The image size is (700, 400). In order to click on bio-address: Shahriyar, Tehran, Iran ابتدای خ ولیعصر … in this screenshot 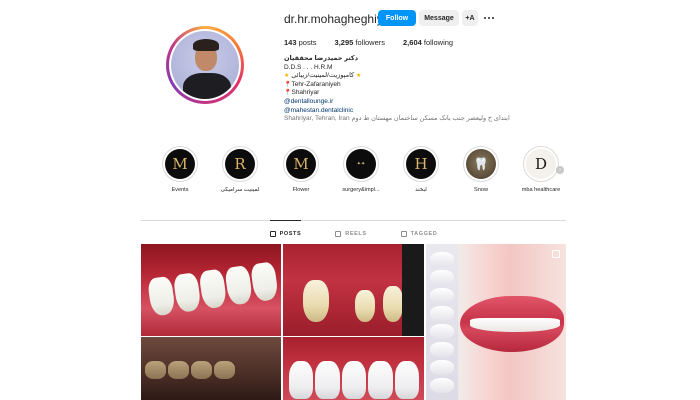, I will do `click(434, 119)`.